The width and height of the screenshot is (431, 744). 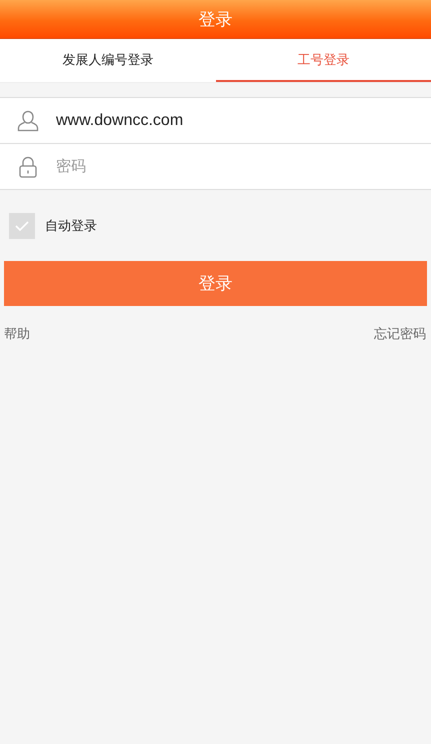 What do you see at coordinates (215, 19) in the screenshot?
I see `page-title: 登录` at bounding box center [215, 19].